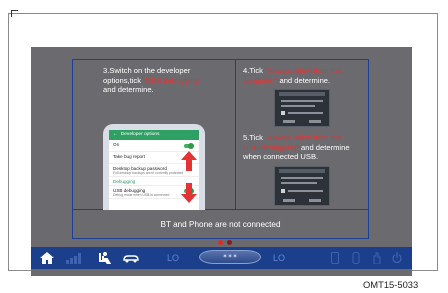  What do you see at coordinates (397, 258) in the screenshot?
I see `power-icon` at bounding box center [397, 258].